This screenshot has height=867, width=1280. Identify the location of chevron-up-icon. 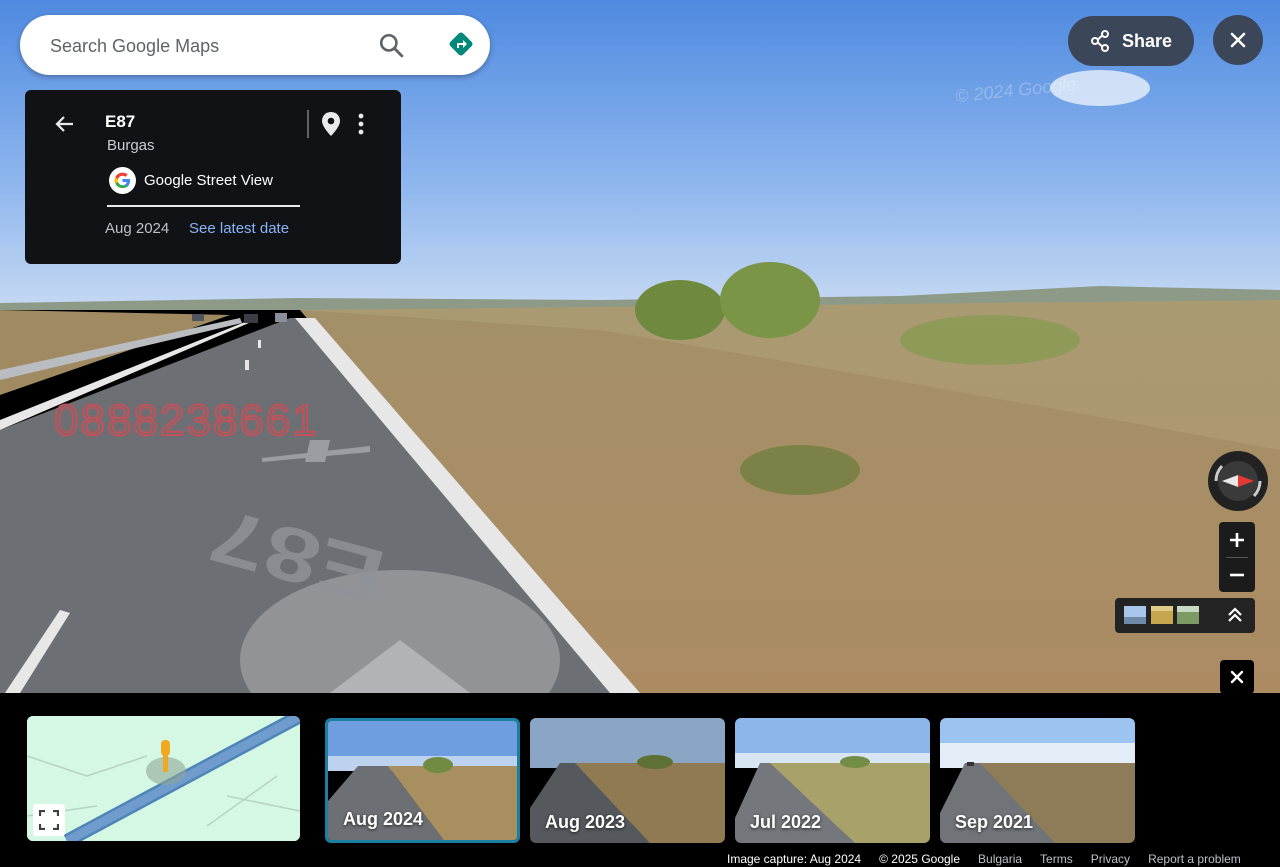
(1235, 614).